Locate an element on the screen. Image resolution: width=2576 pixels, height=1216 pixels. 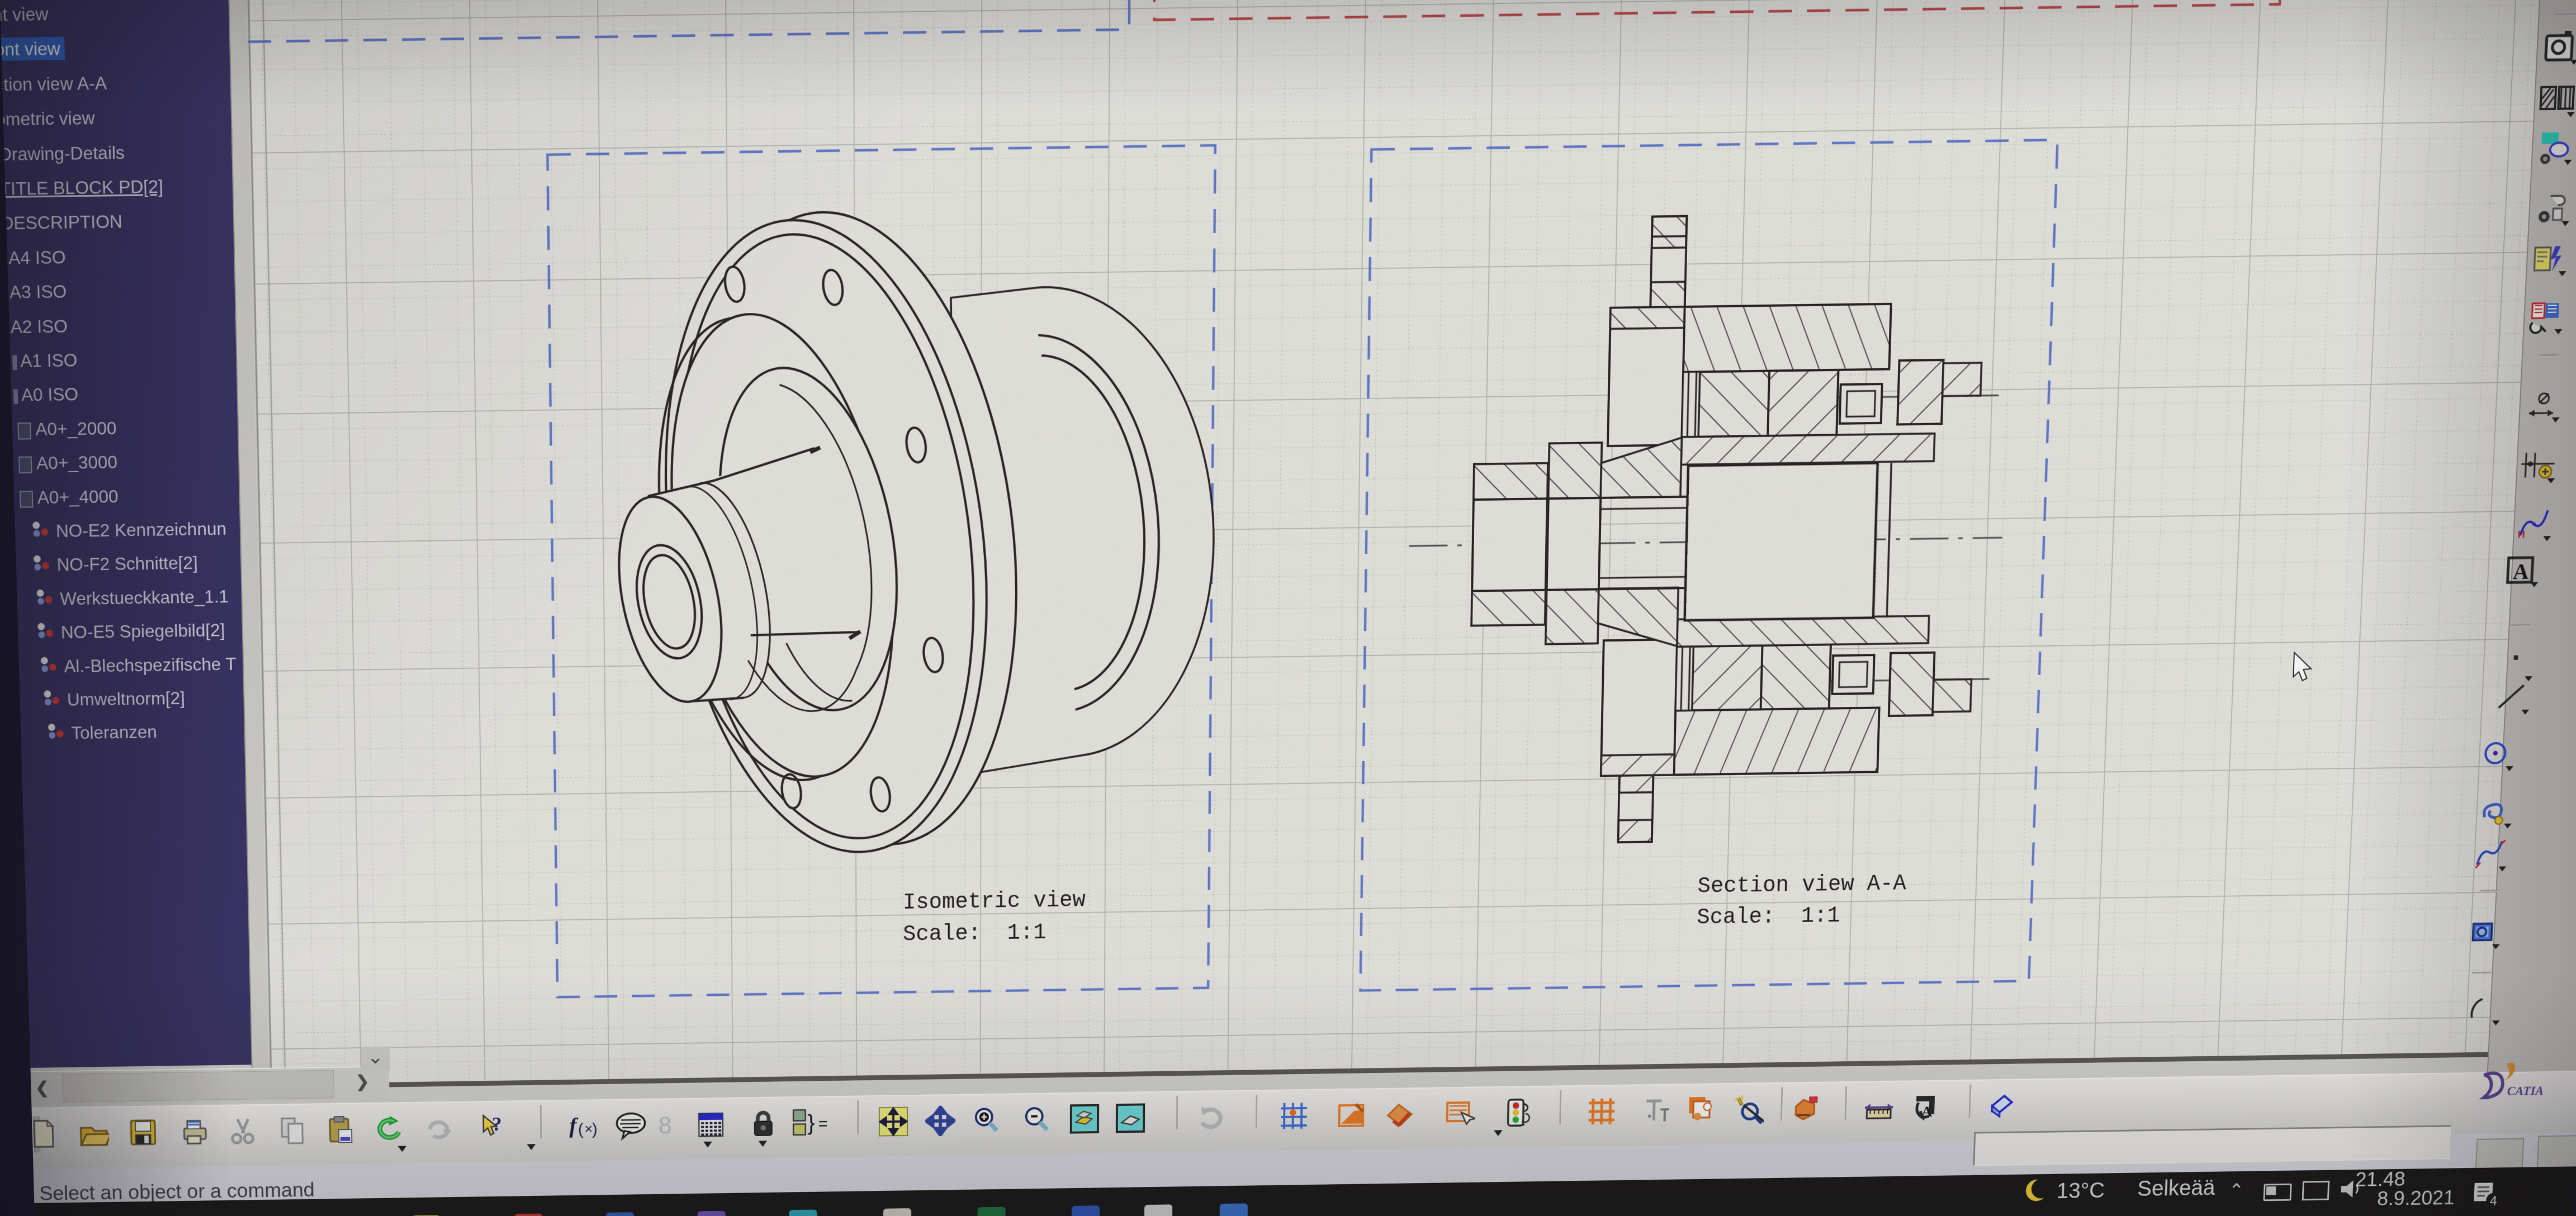
svg-text: 4 is located at coordinates (2493, 1201).